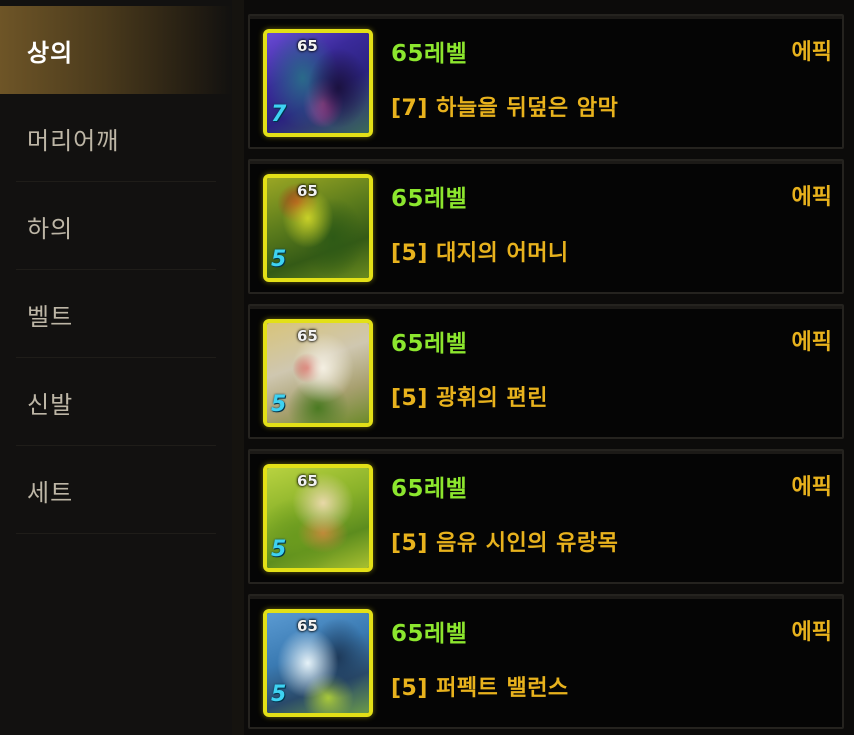  I want to click on equipment-card: 65 5 65레벨 에픽 [5] 음유 시인의 유랑목, so click(546, 516).